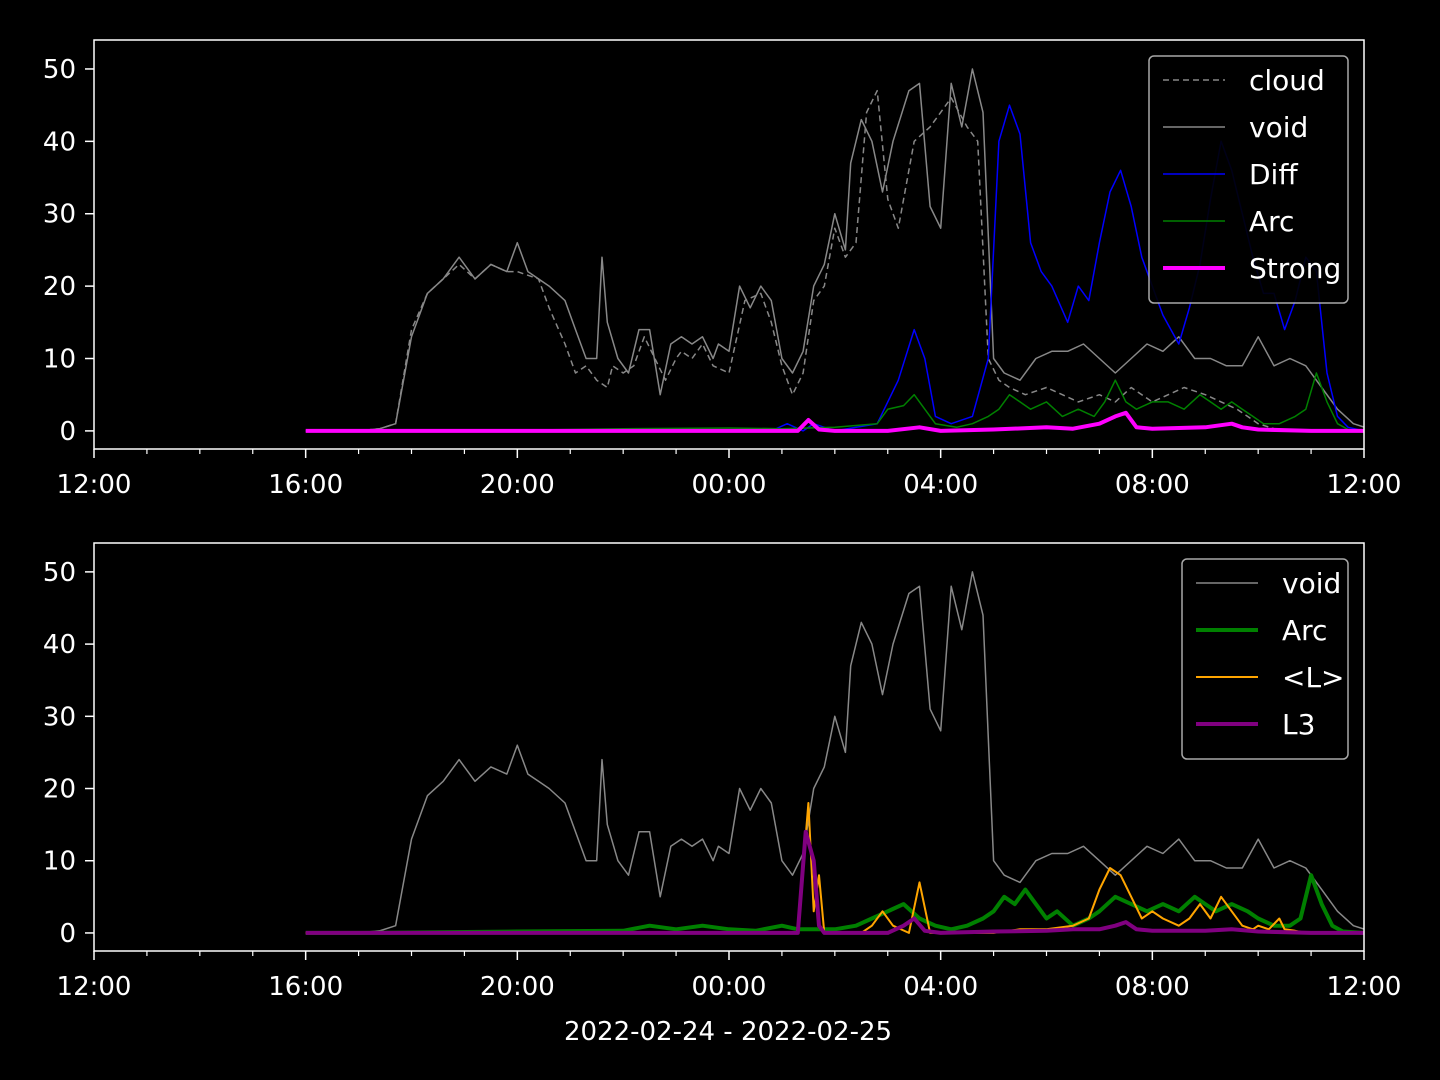 Image resolution: width=1440 pixels, height=1080 pixels. I want to click on legend-label-l: <L>, so click(1313, 677).